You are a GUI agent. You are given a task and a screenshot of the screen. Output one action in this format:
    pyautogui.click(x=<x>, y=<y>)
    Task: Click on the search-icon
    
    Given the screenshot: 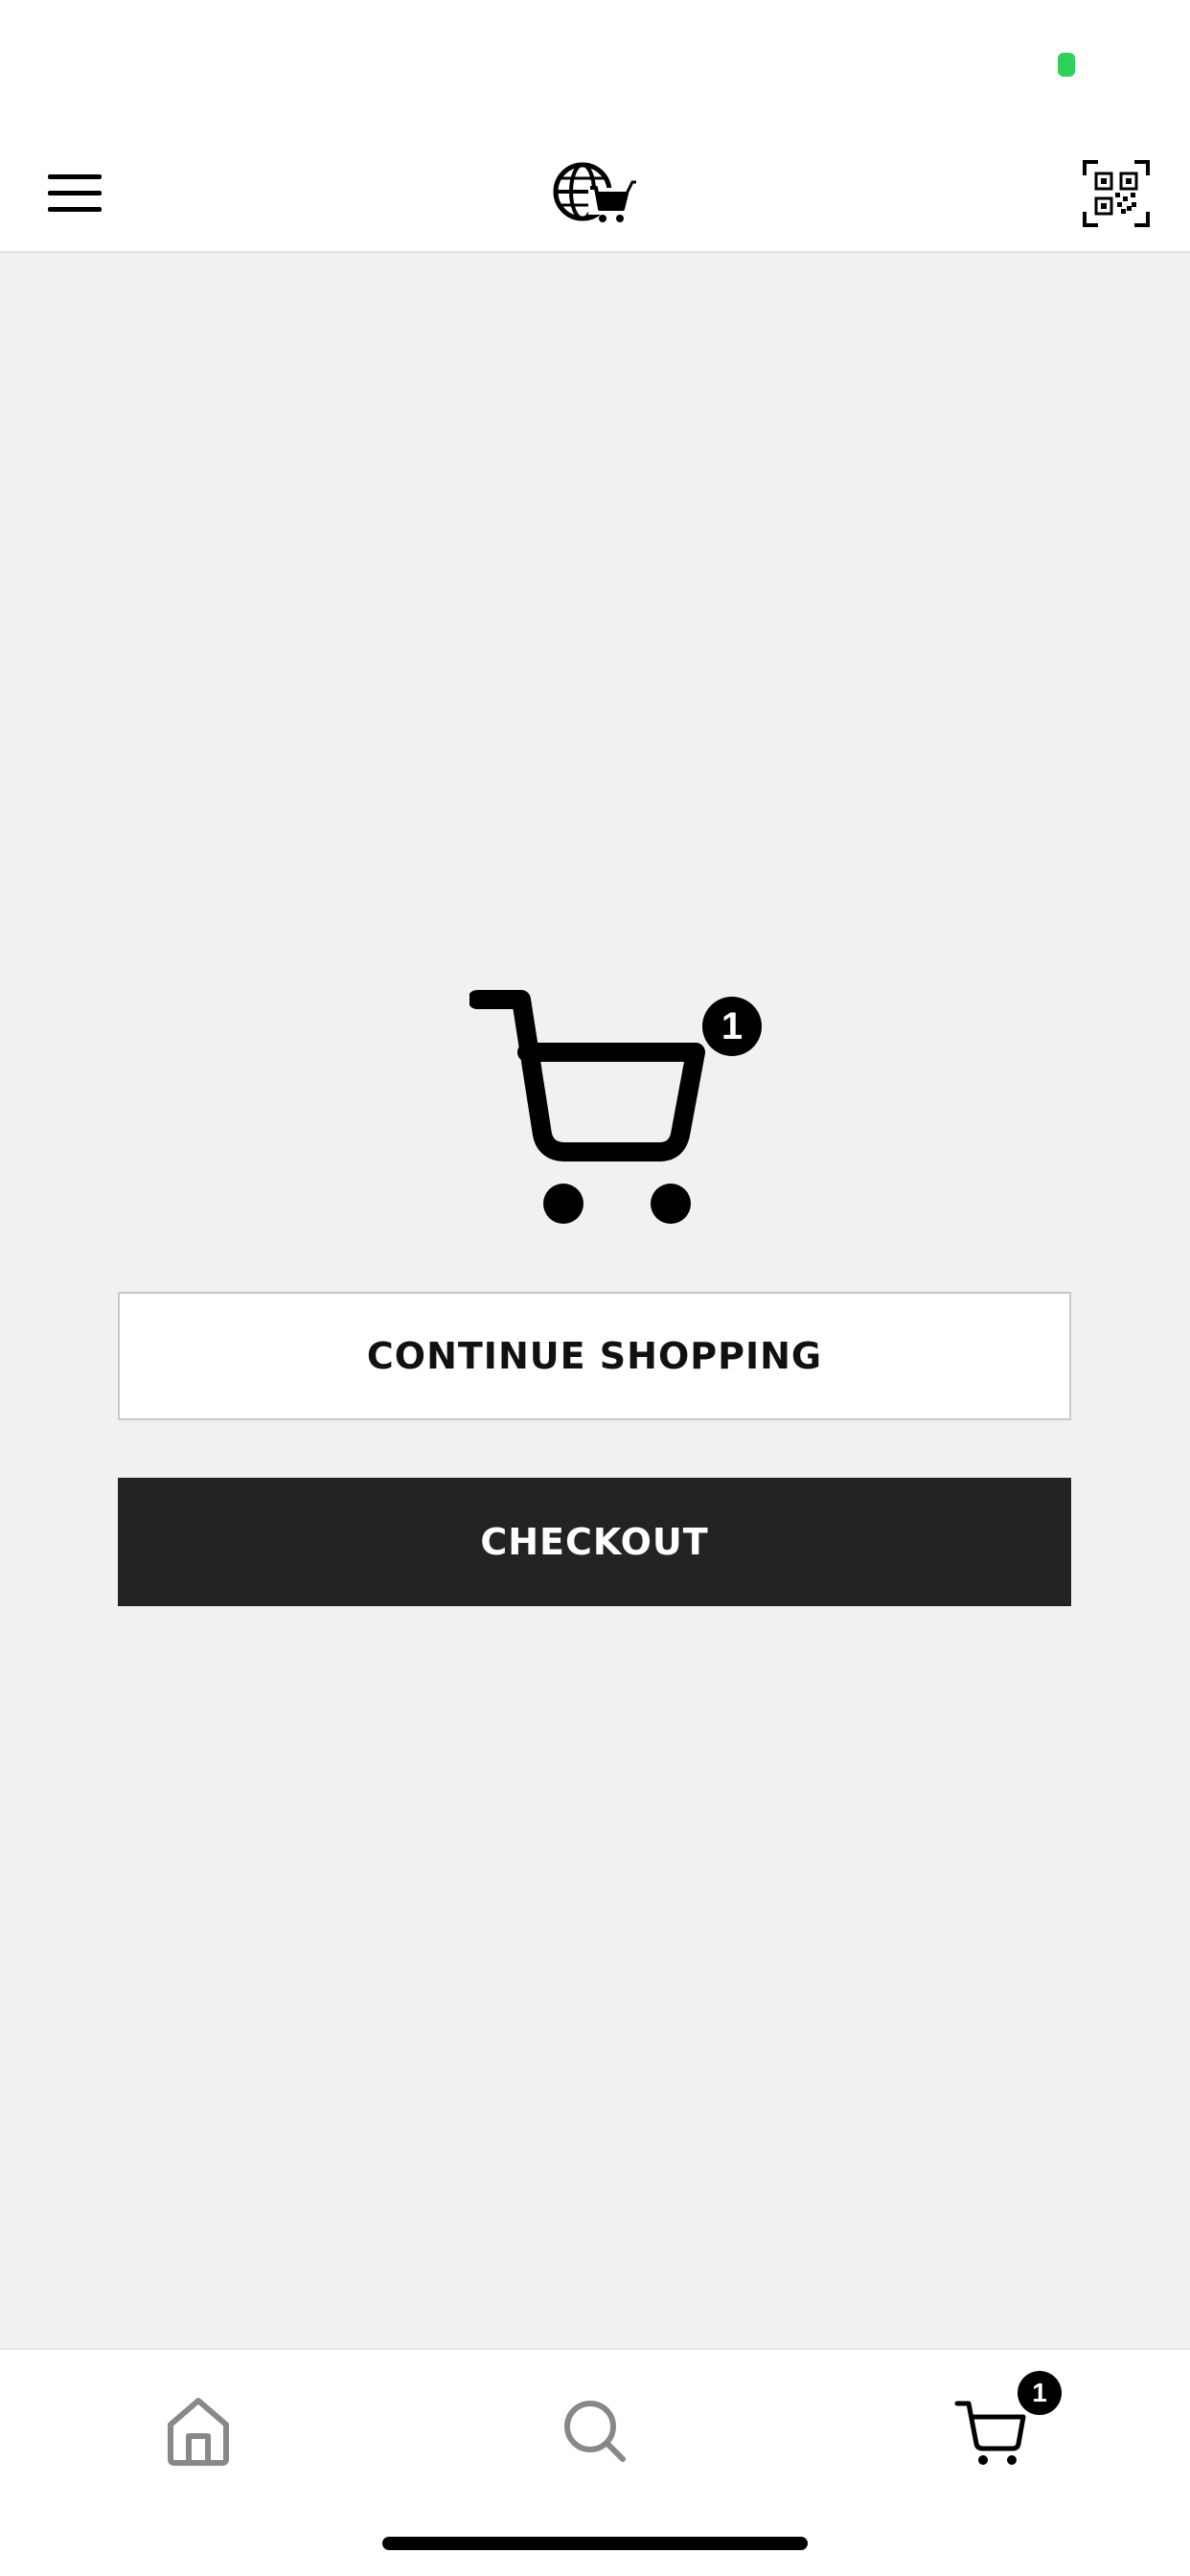 What is the action you would take?
    pyautogui.click(x=595, y=2431)
    